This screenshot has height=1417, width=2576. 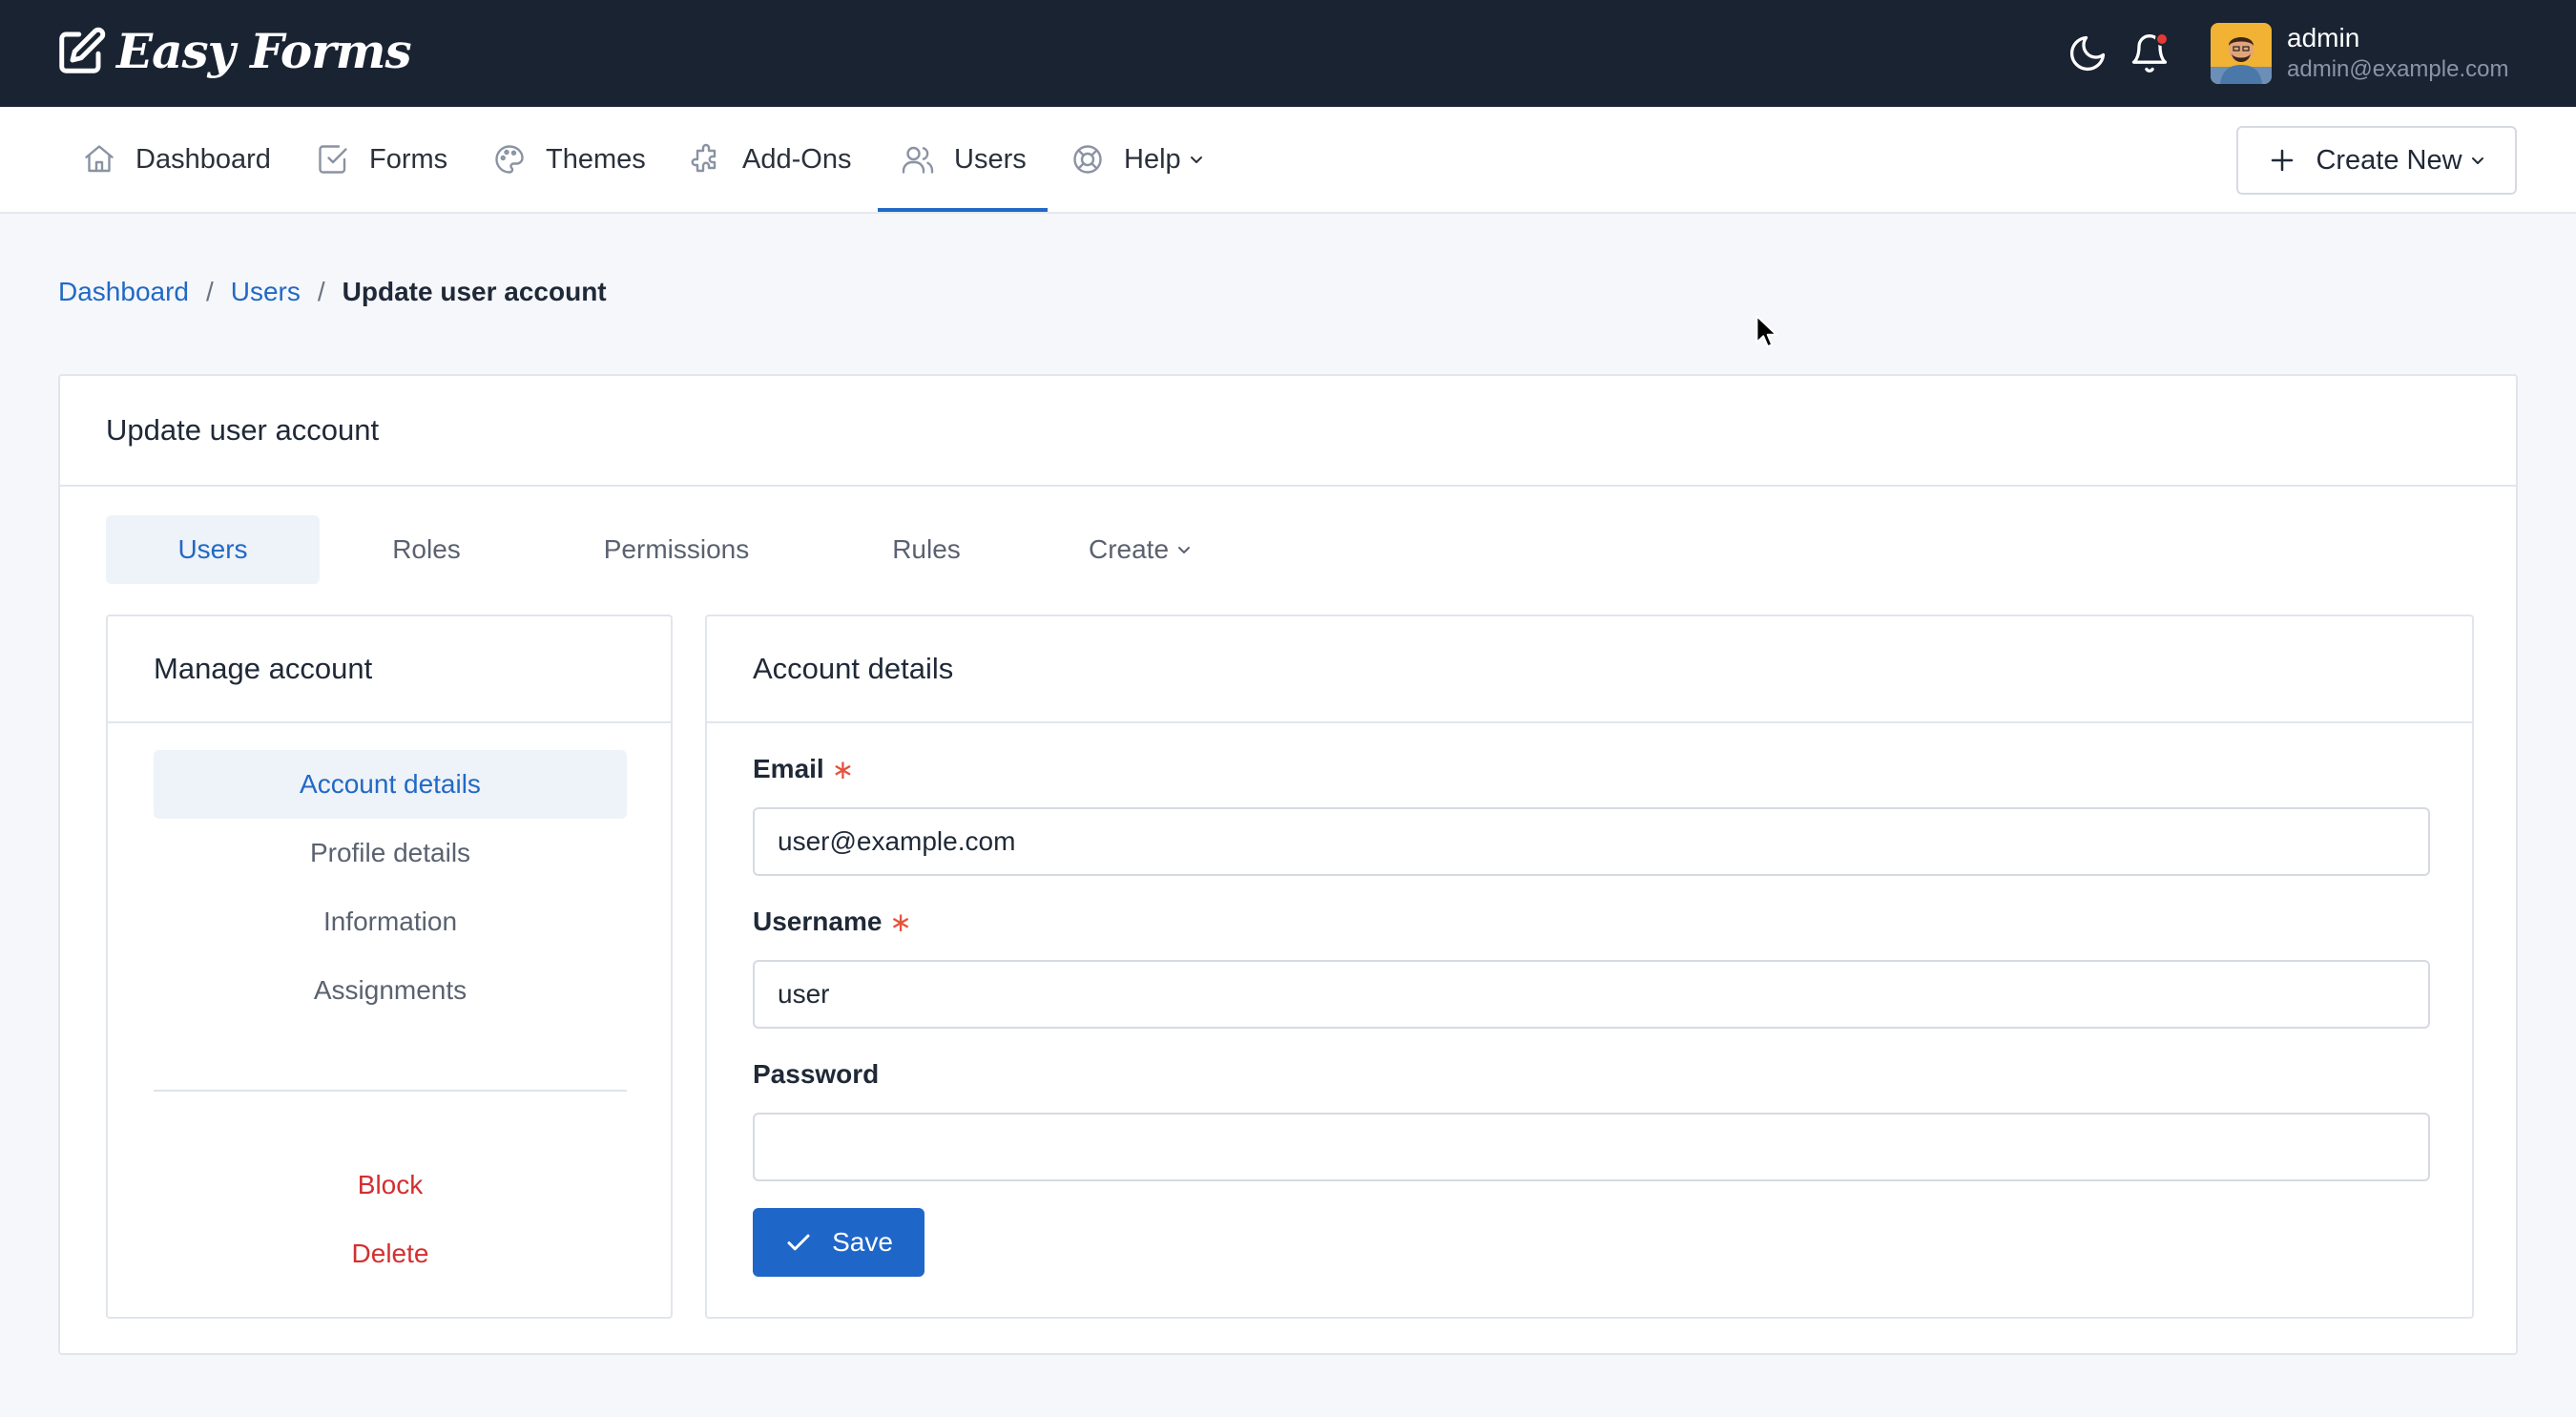 What do you see at coordinates (2283, 160) in the screenshot?
I see `plus-icon` at bounding box center [2283, 160].